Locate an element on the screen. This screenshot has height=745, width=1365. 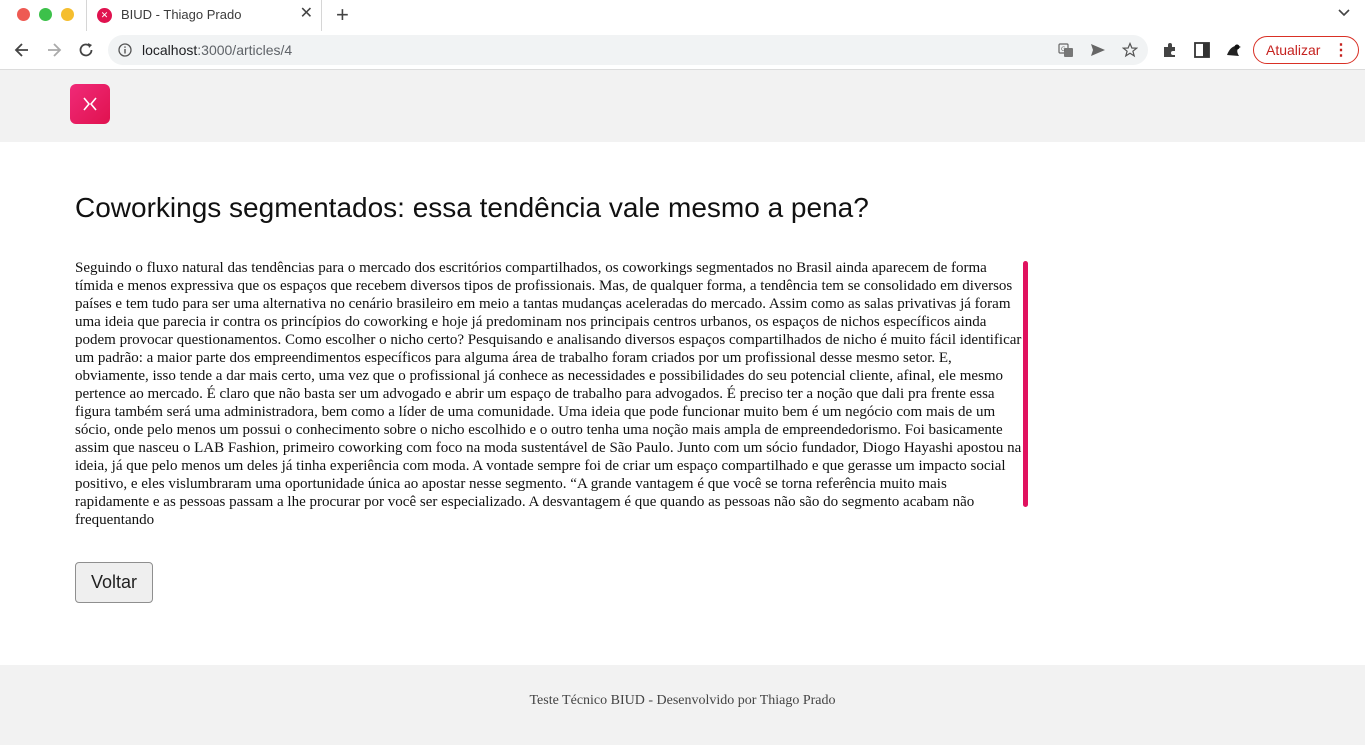
side-panel-icon is located at coordinates (1202, 50).